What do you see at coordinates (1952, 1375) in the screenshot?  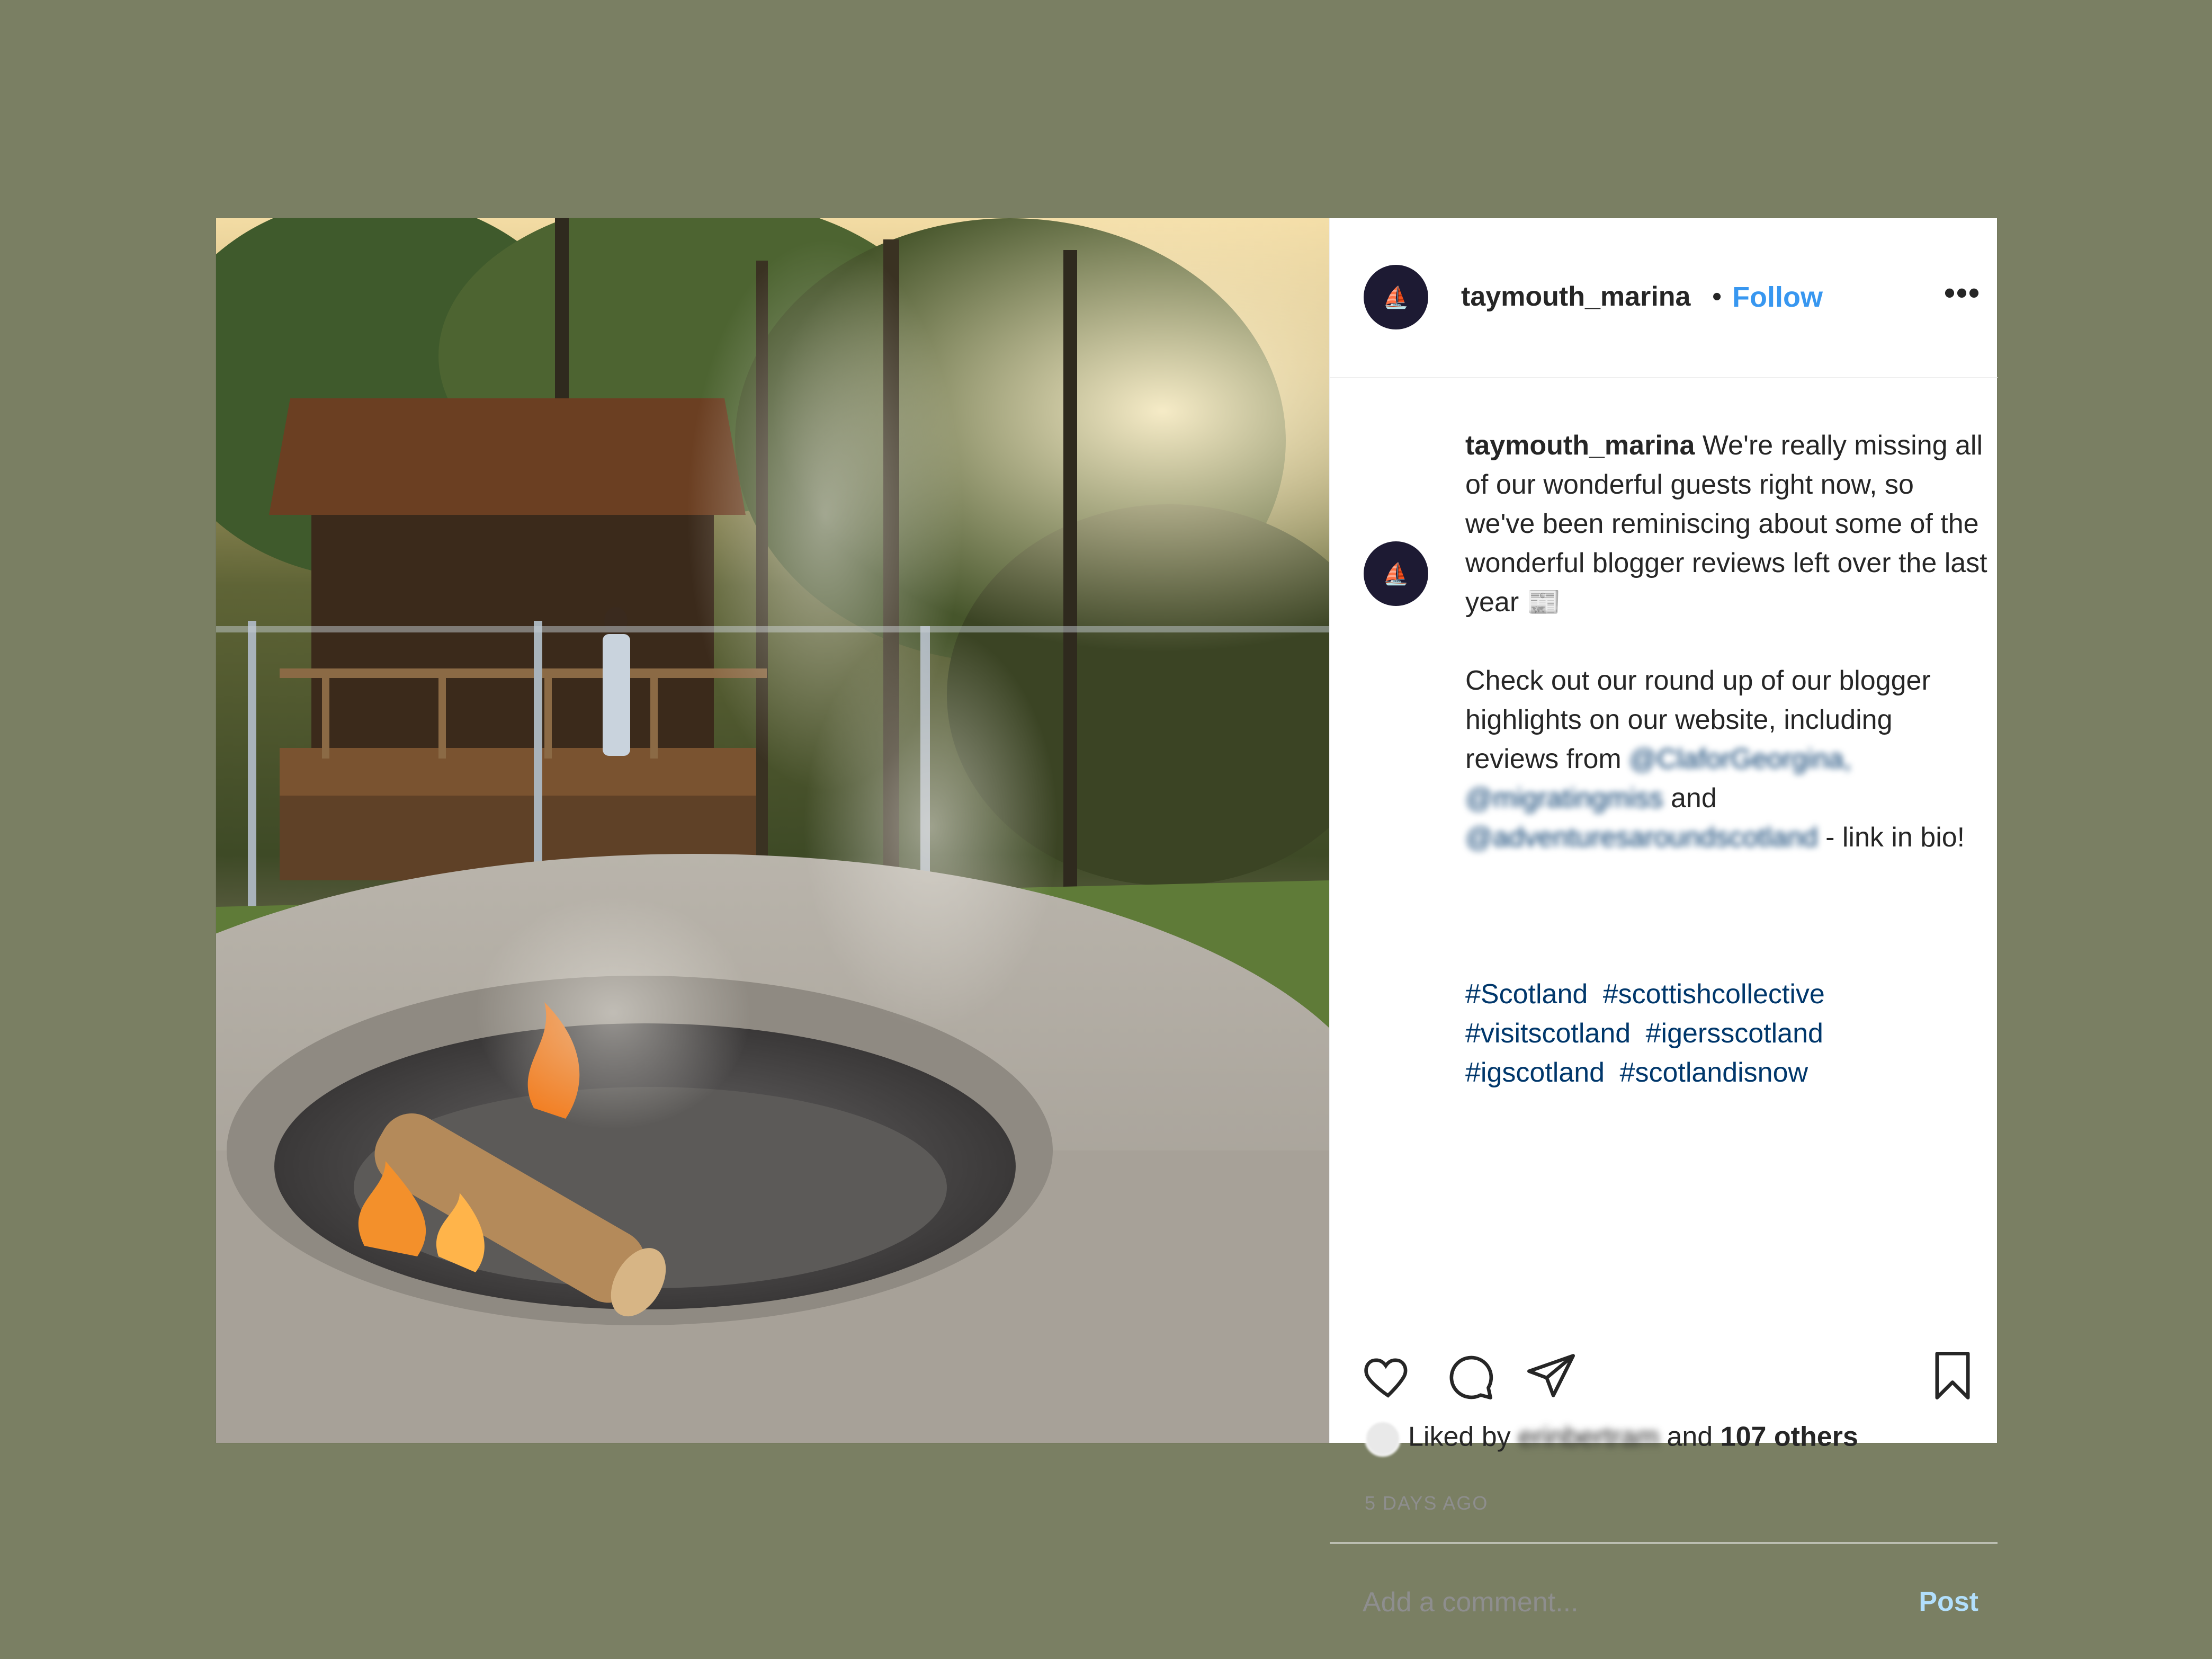 I see `save-bookmark-icon` at bounding box center [1952, 1375].